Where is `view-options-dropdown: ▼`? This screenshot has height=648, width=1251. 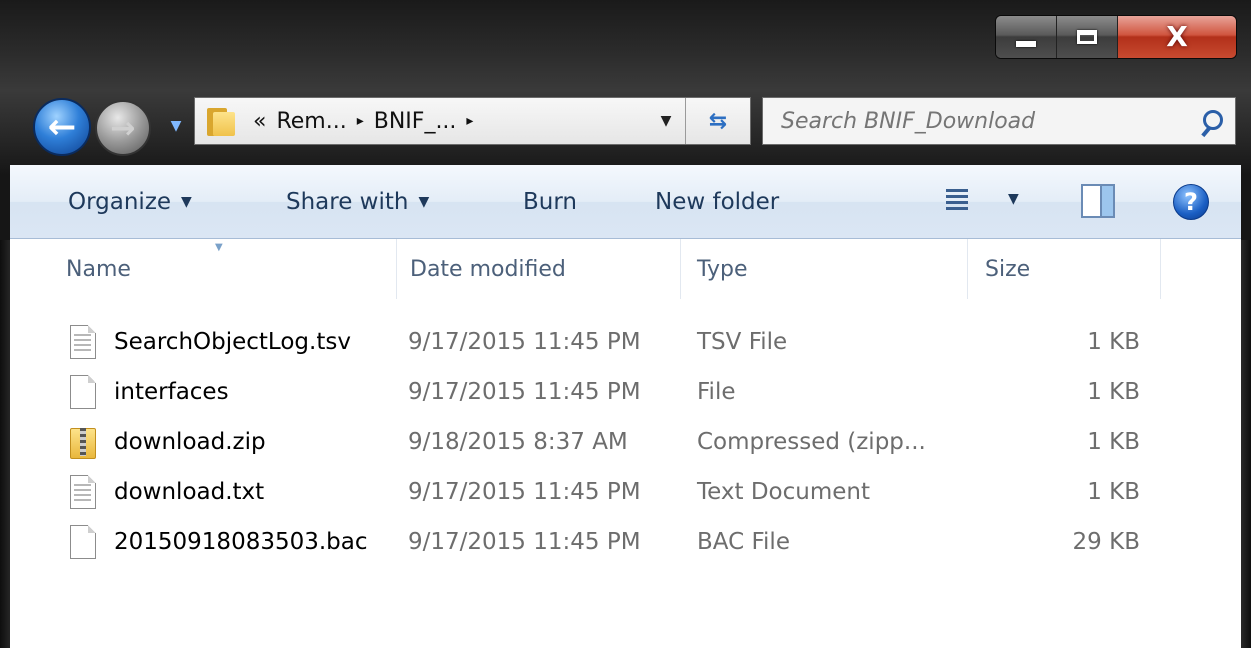 view-options-dropdown: ▼ is located at coordinates (1013, 199).